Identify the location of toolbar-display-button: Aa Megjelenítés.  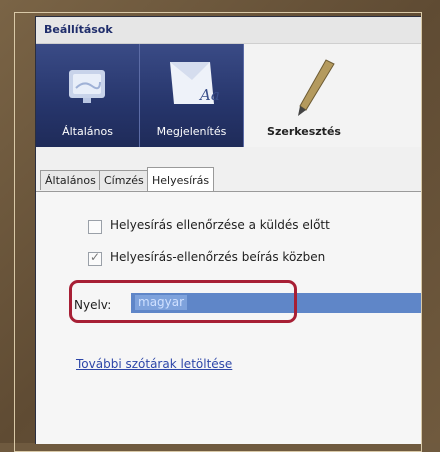
(192, 95).